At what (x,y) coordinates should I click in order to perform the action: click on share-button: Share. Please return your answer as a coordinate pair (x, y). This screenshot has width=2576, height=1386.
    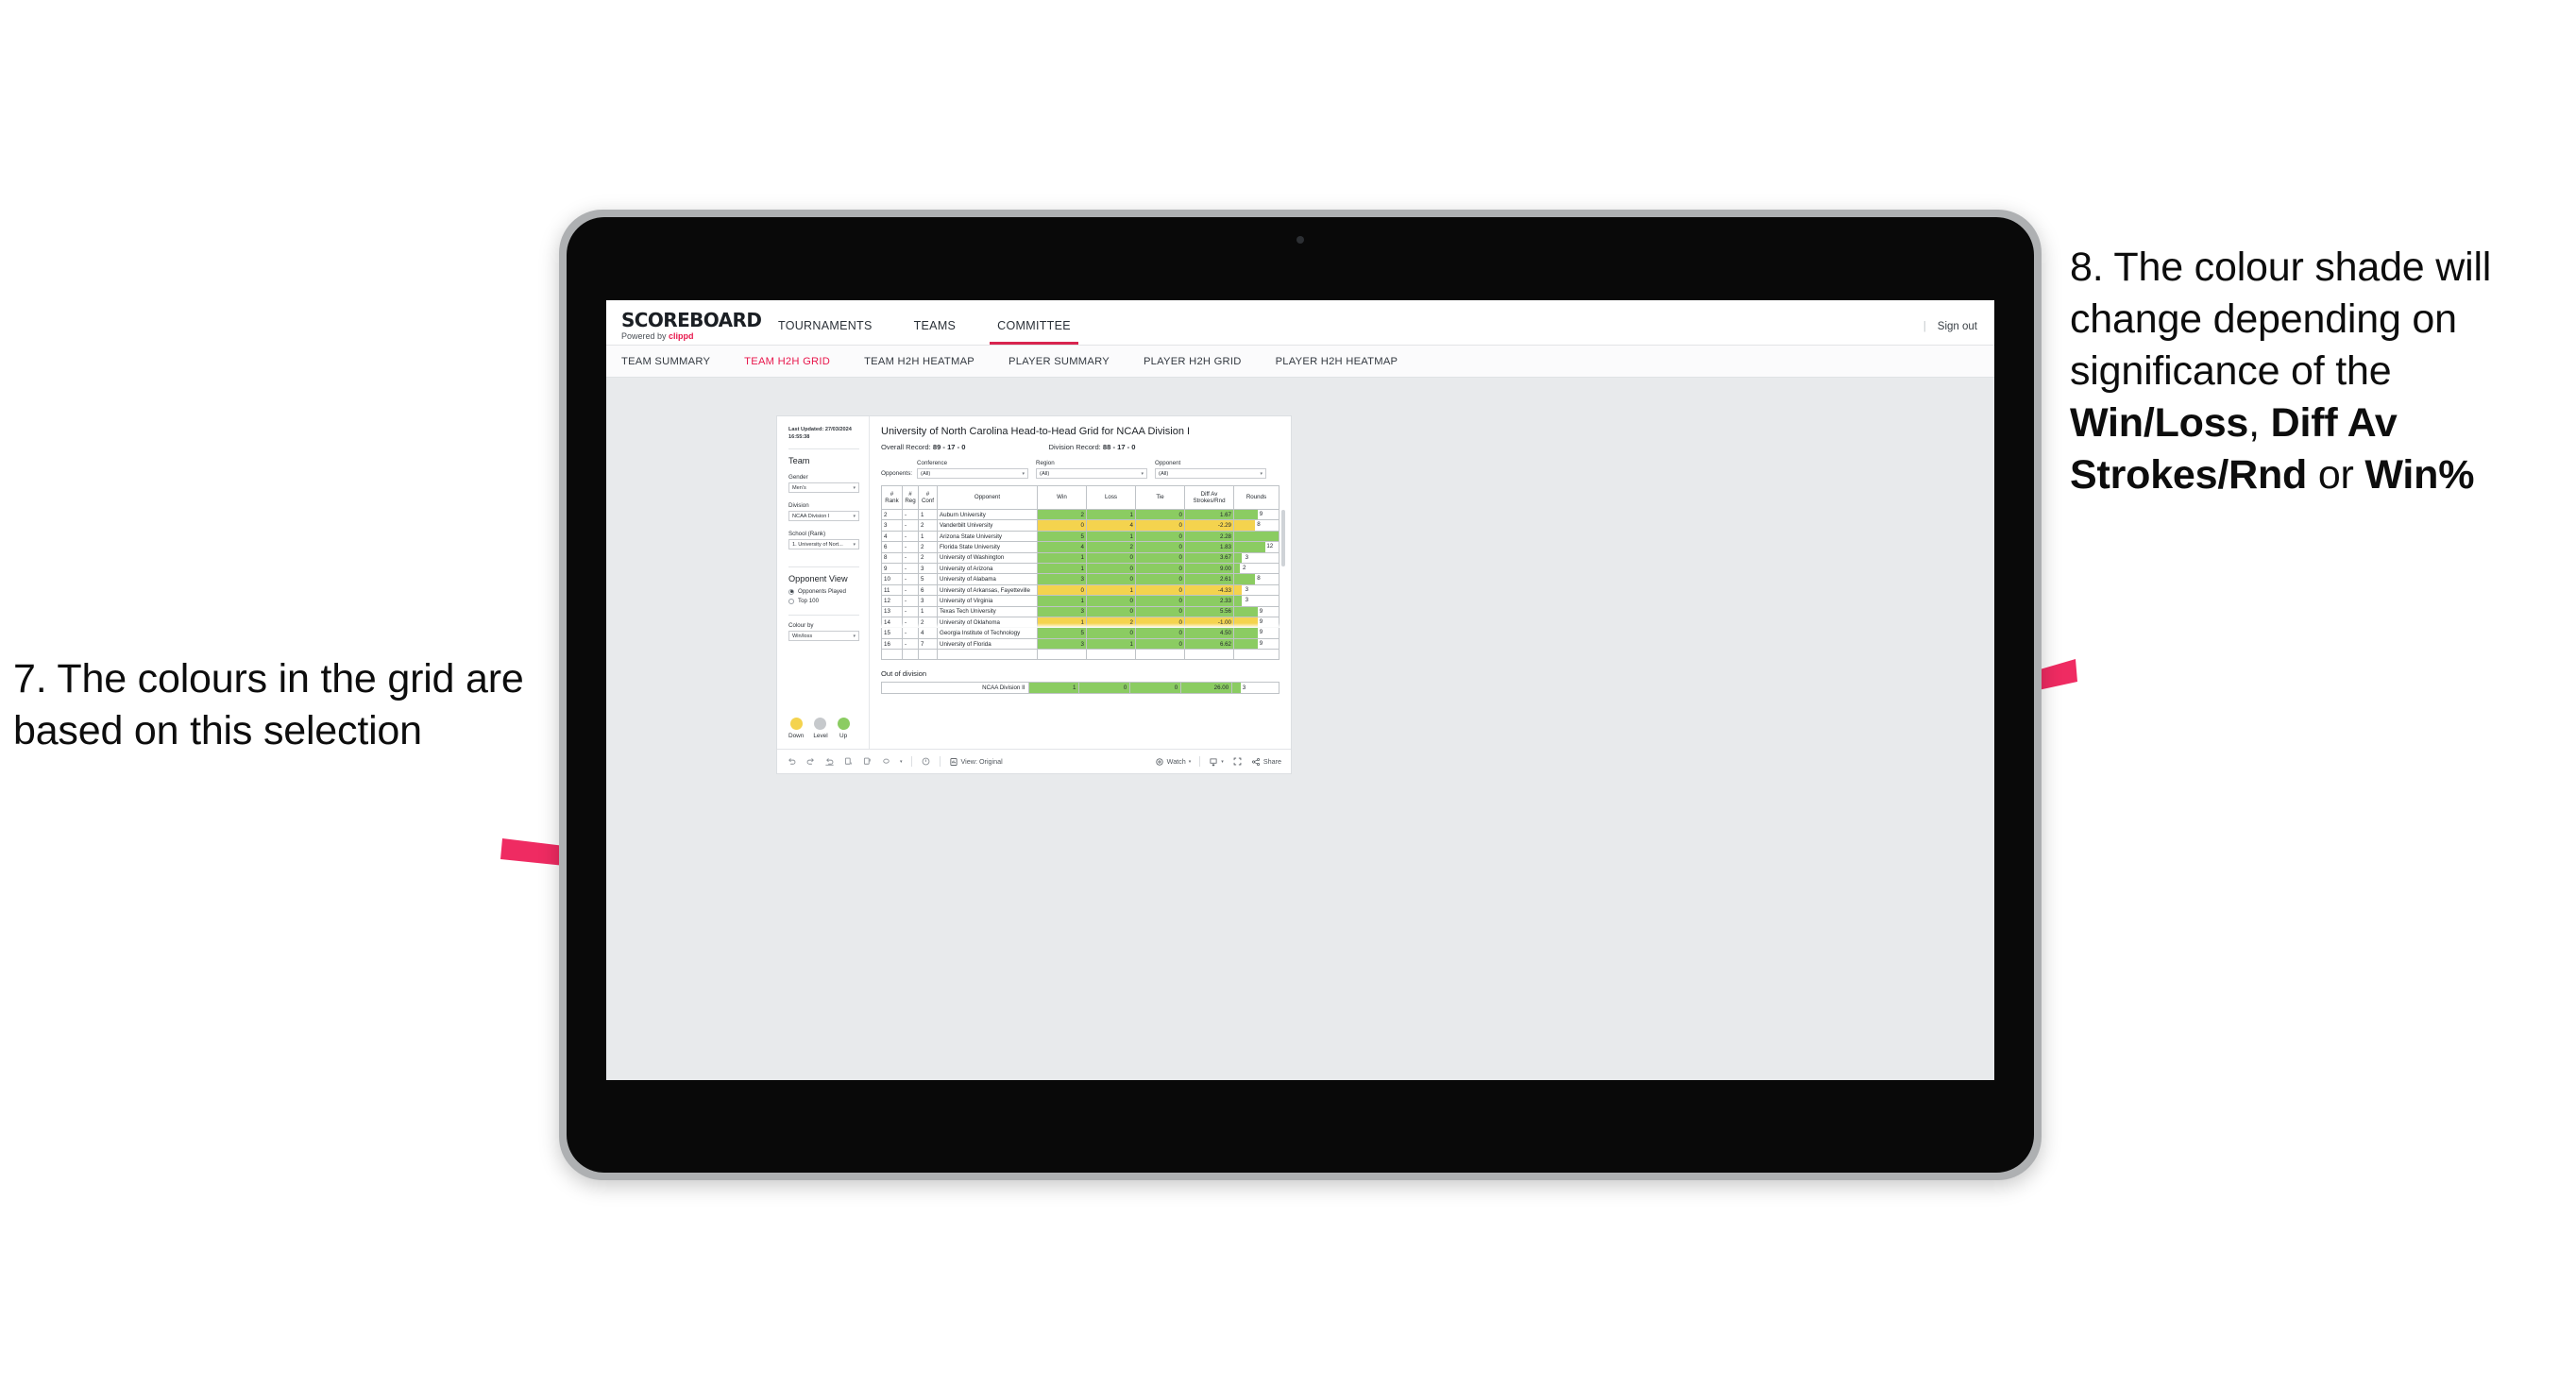
    Looking at the image, I should click on (1266, 762).